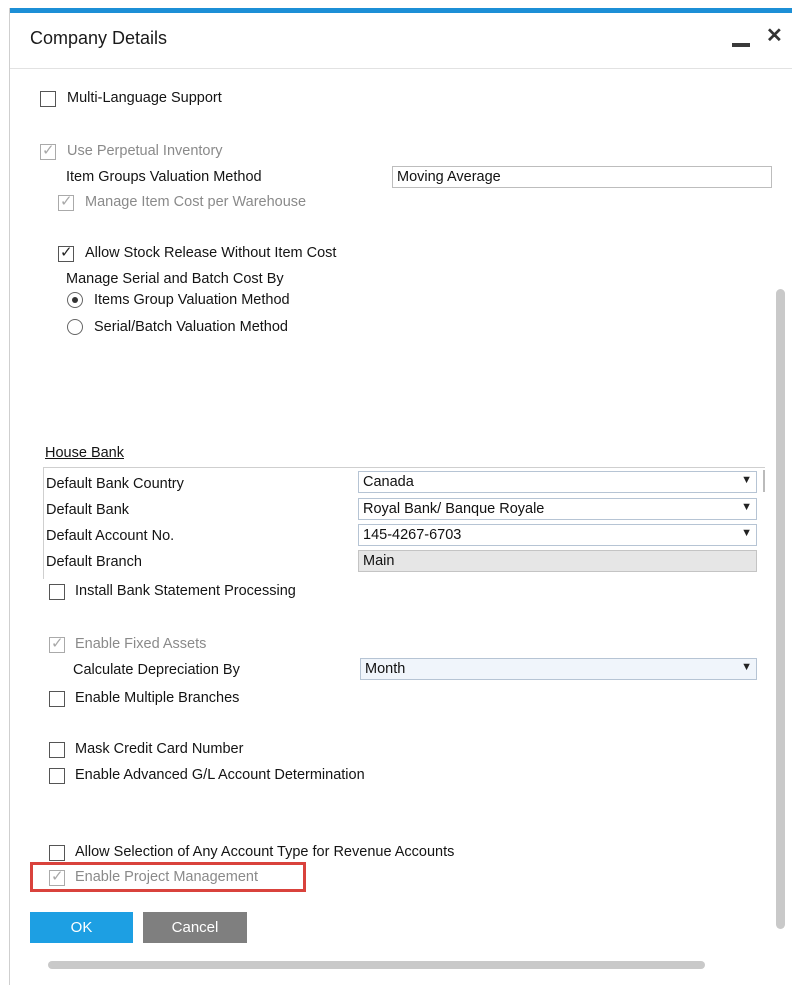 Image resolution: width=792 pixels, height=985 pixels. Describe the element at coordinates (557, 535) in the screenshot. I see `default-account-no-select: 145-4267-6703 ▼` at that location.